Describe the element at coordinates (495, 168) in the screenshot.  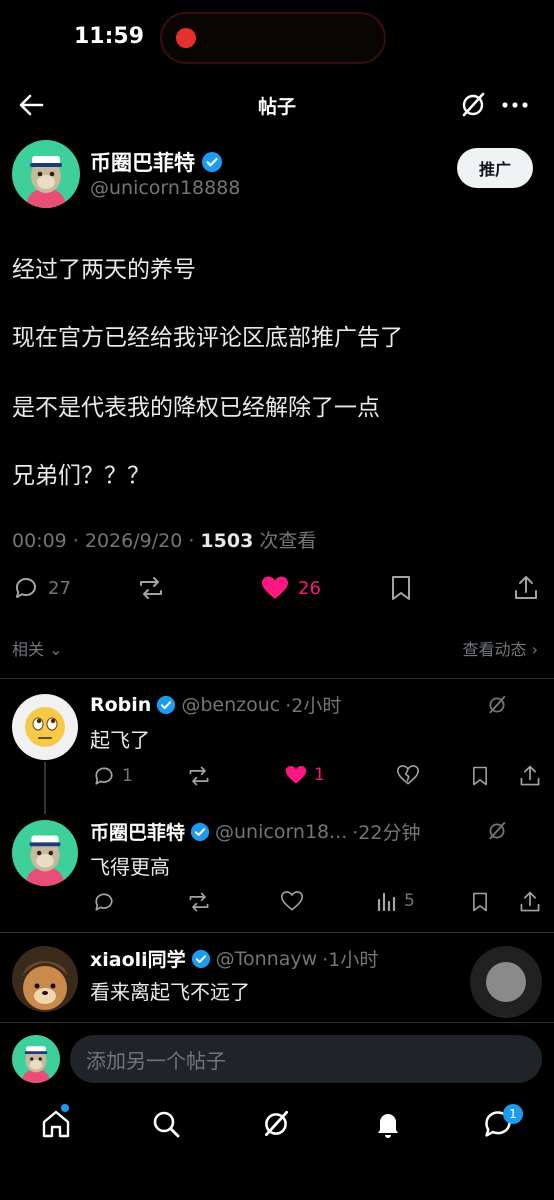
I see `promote-button: 推广` at that location.